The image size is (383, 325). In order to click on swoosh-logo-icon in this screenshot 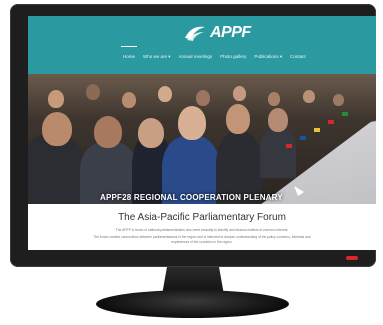, I will do `click(195, 33)`.